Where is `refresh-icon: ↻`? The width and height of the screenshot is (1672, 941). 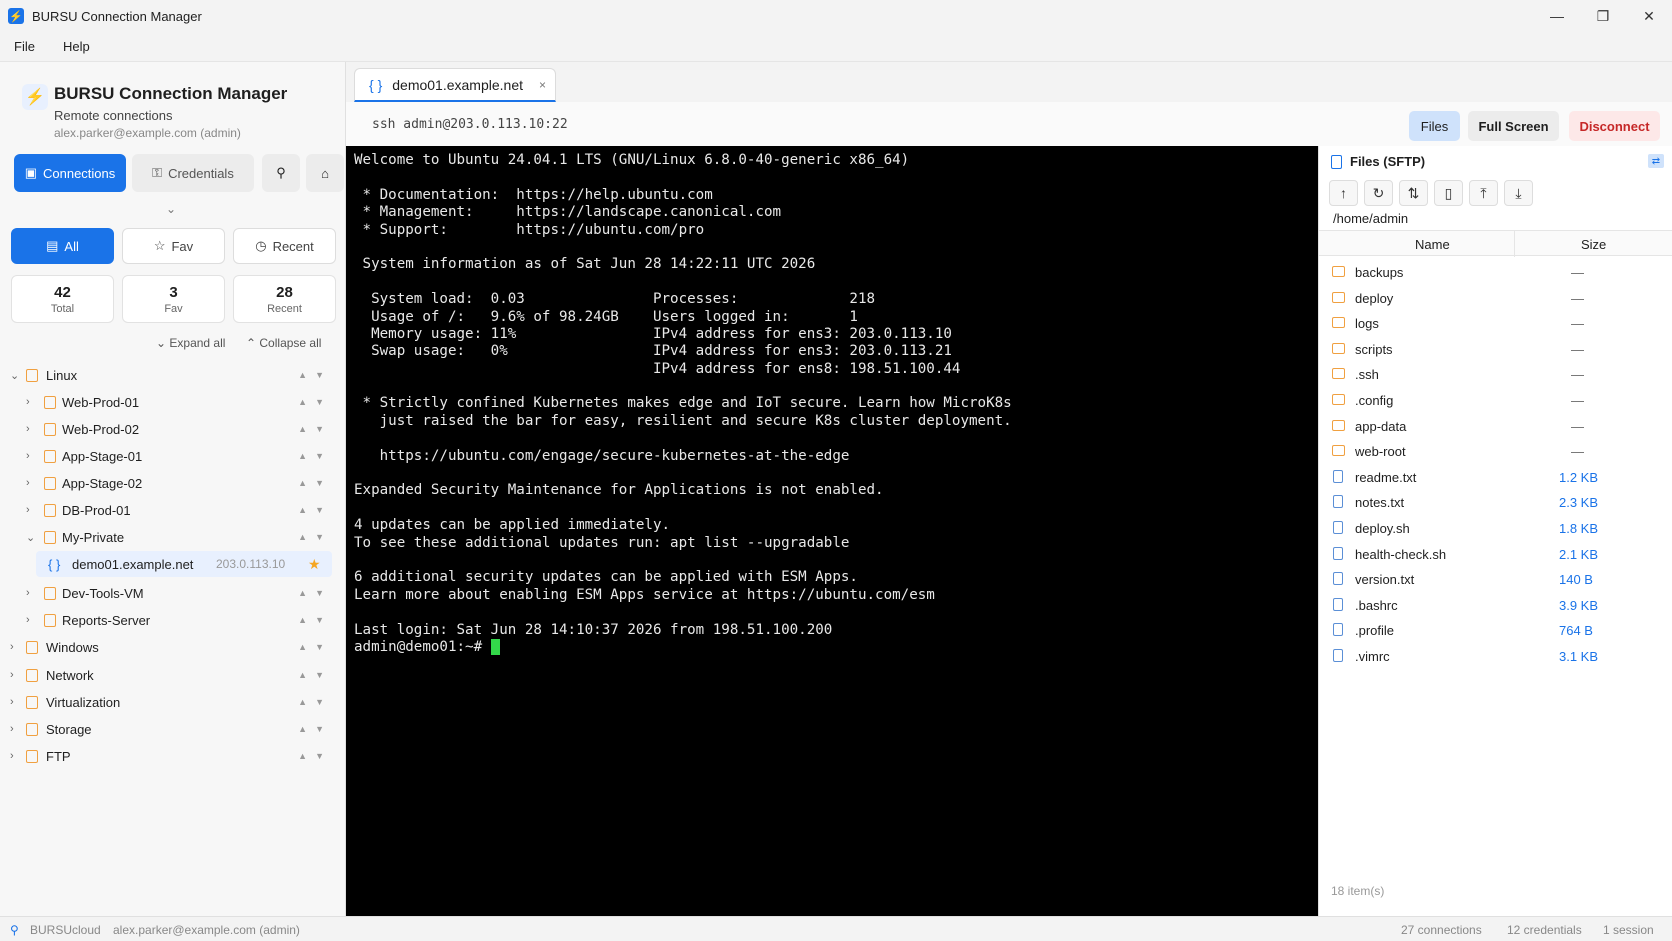 refresh-icon: ↻ is located at coordinates (1378, 193).